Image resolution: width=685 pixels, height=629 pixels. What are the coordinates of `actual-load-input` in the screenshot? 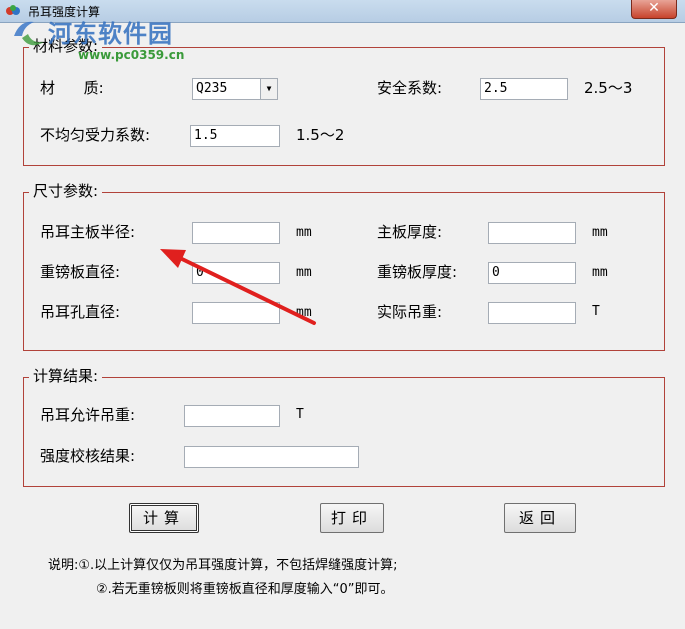 It's located at (532, 313).